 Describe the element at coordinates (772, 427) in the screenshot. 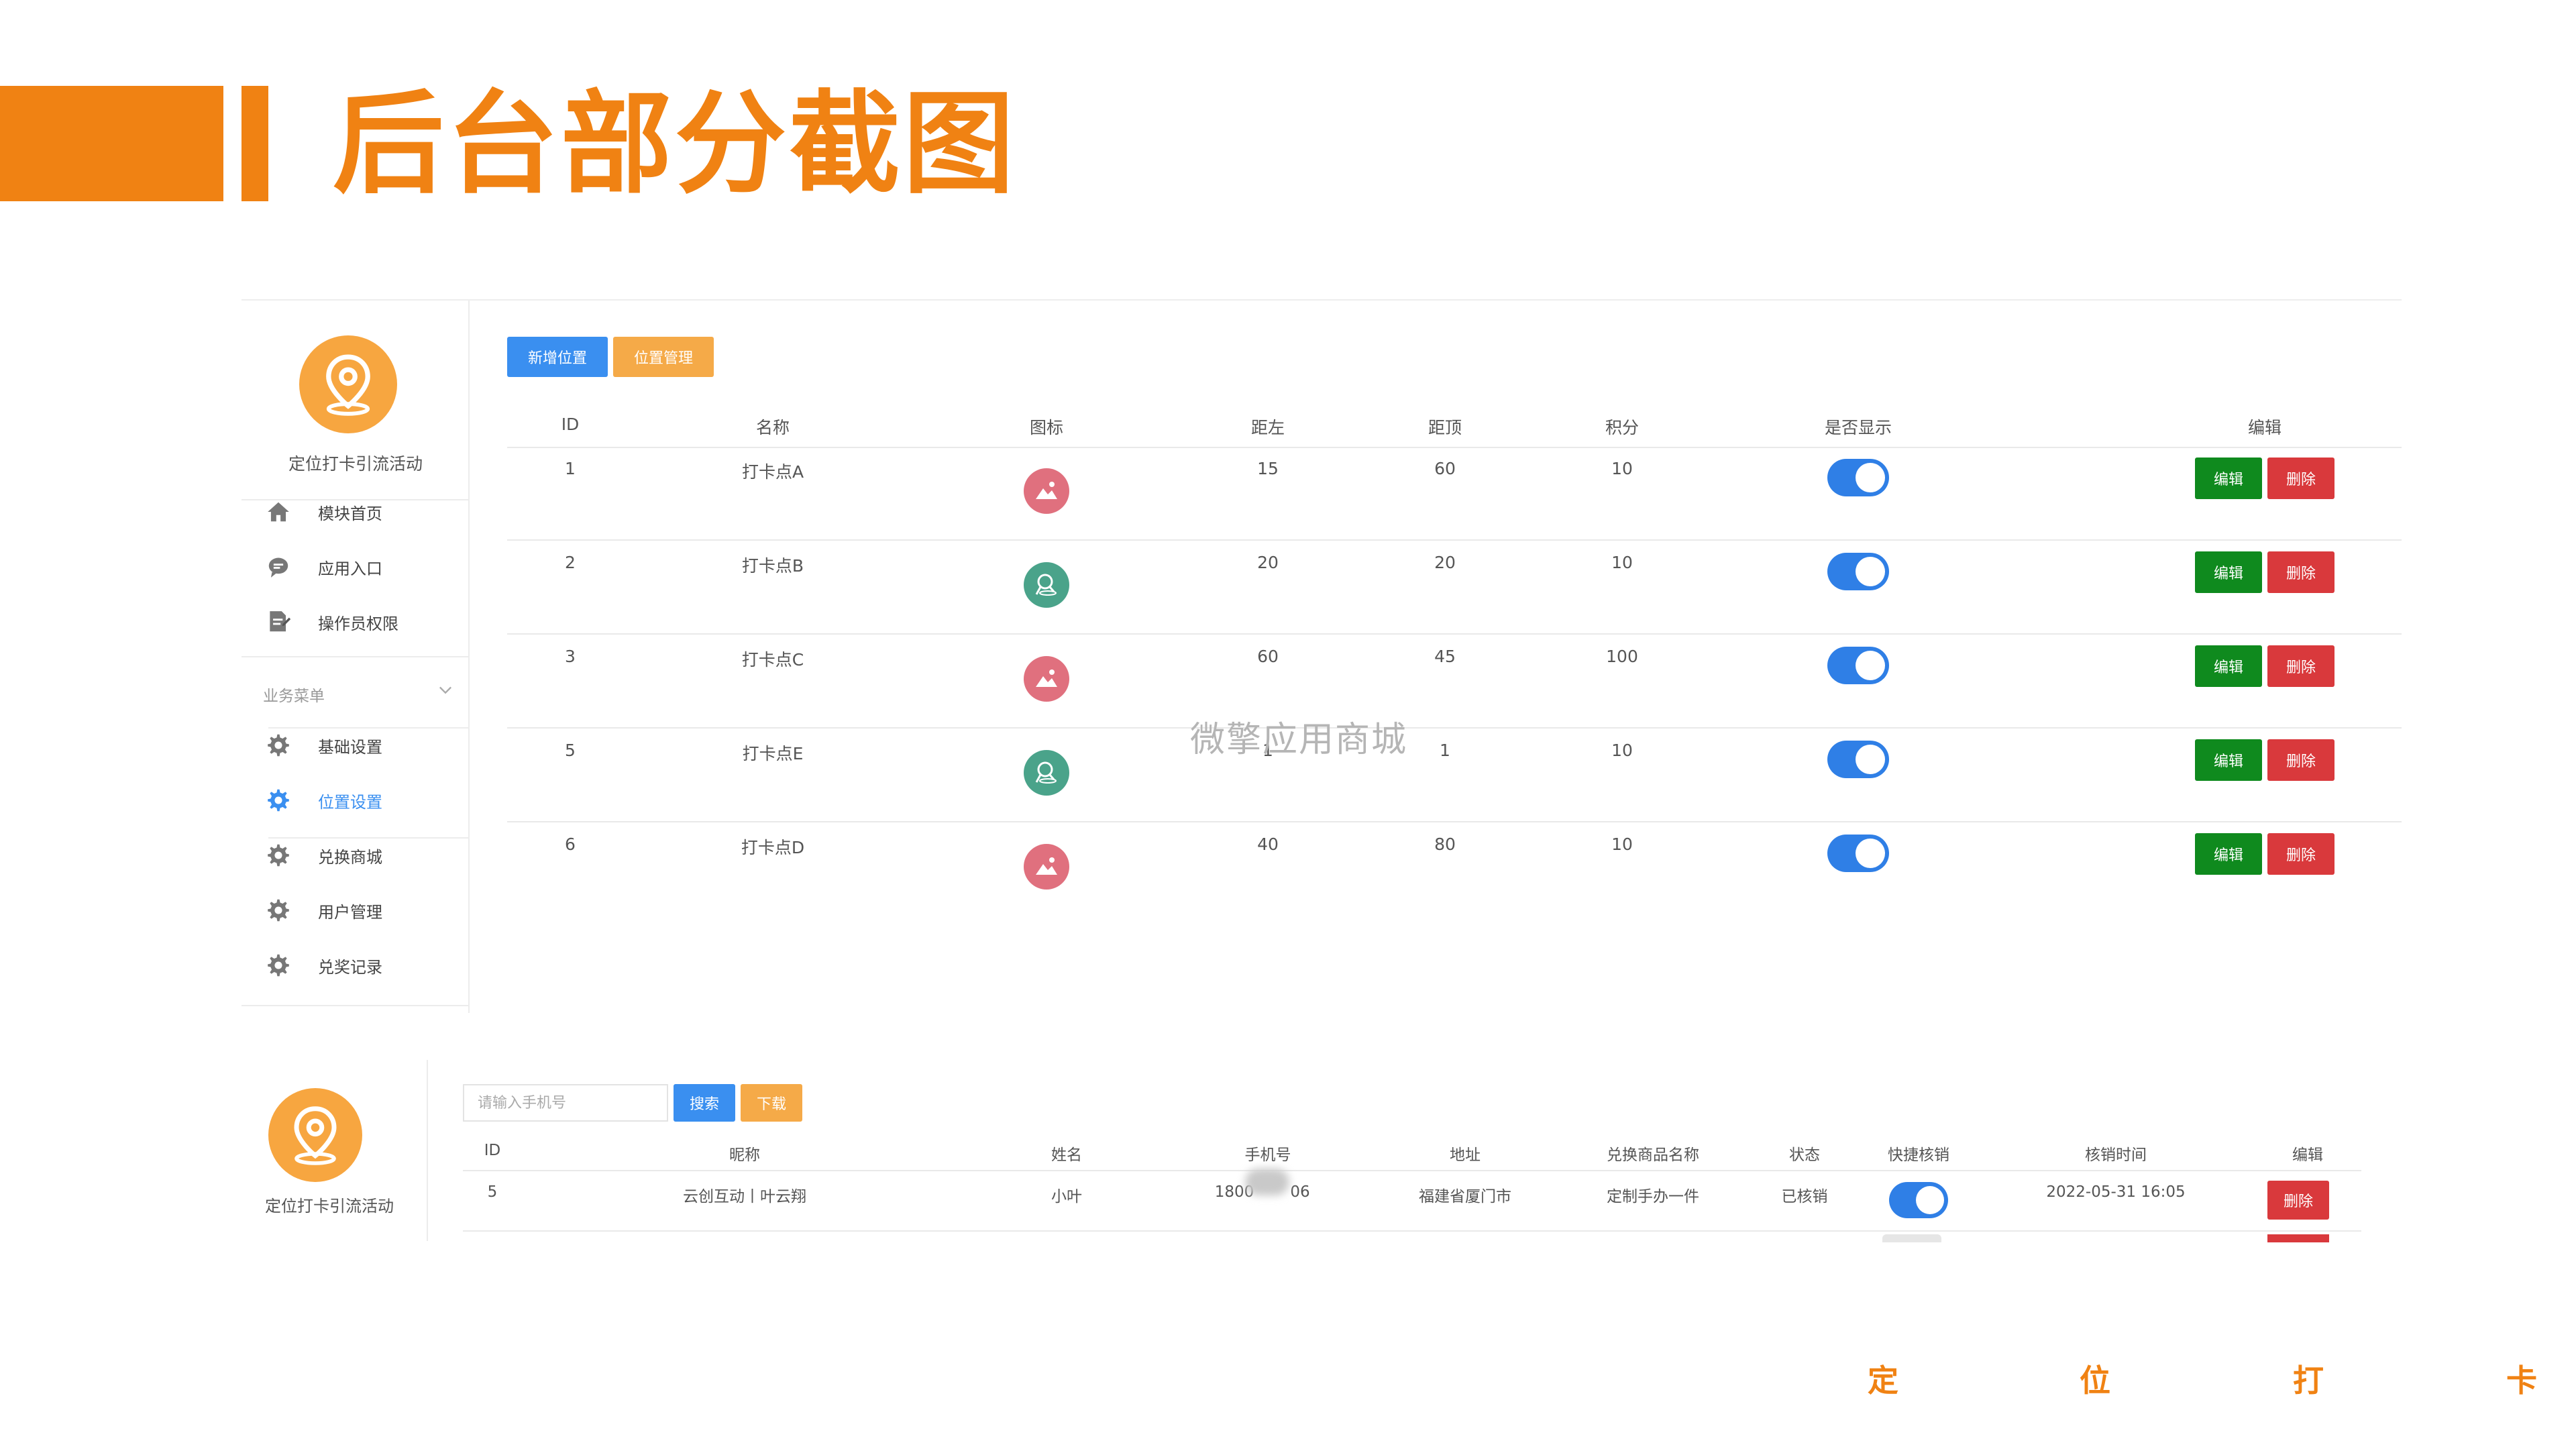

I see `col-header-name: 名称` at that location.